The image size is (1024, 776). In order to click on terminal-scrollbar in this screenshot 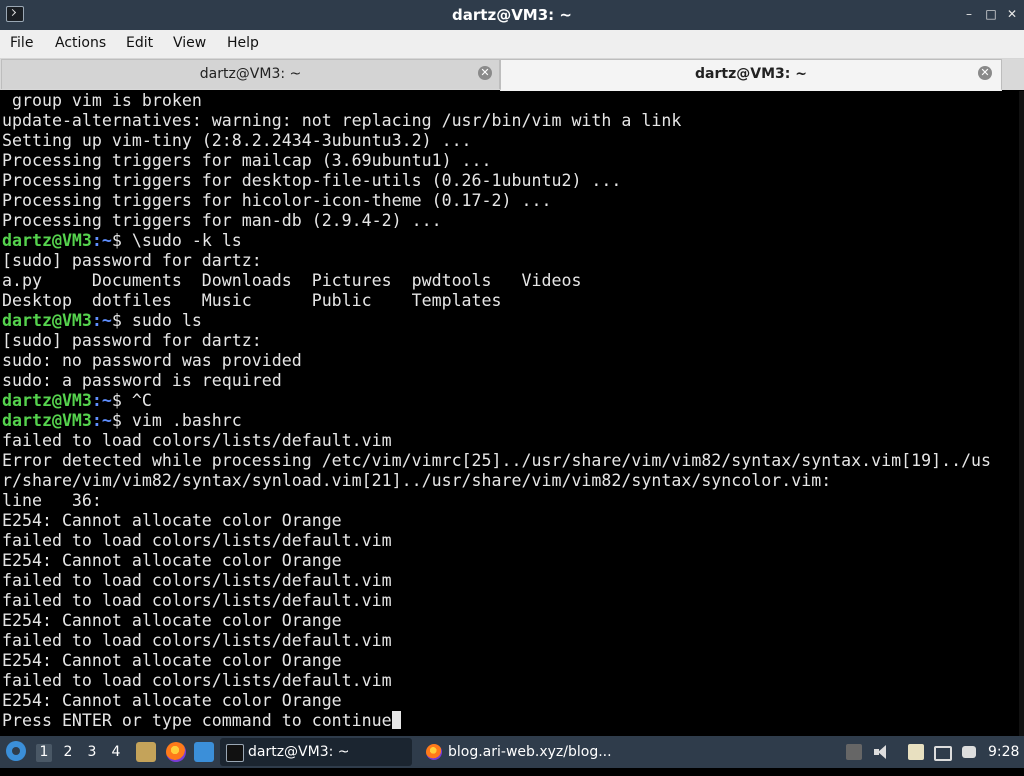, I will do `click(1021, 413)`.